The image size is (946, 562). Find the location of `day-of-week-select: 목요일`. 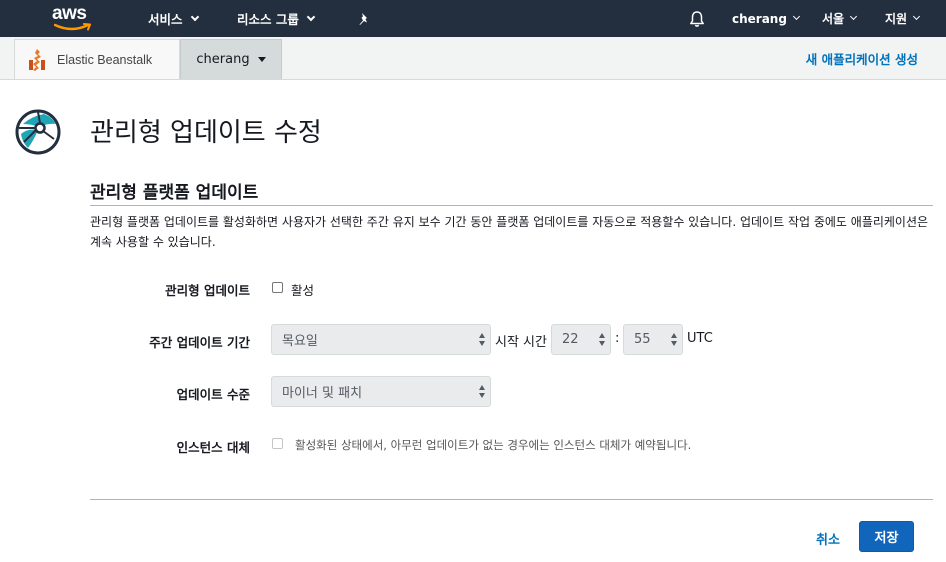

day-of-week-select: 목요일 is located at coordinates (381, 339).